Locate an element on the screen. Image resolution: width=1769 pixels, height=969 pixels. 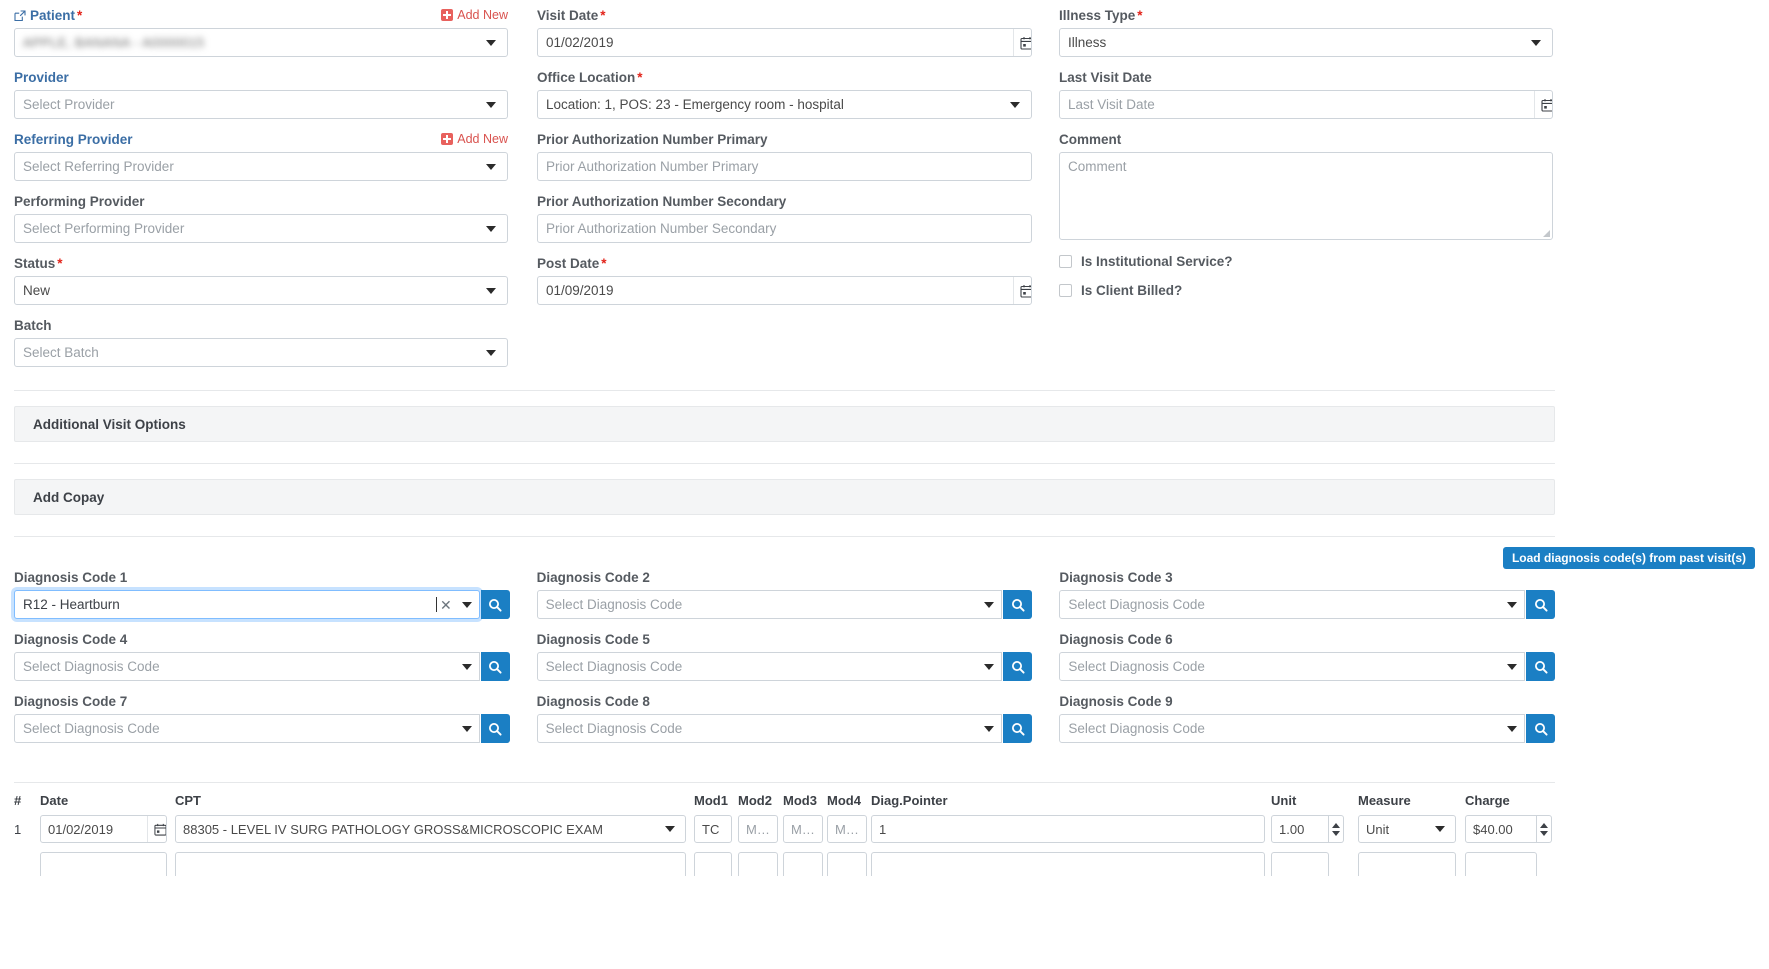
cpt-unit-input: 1.00 is located at coordinates (1300, 829).